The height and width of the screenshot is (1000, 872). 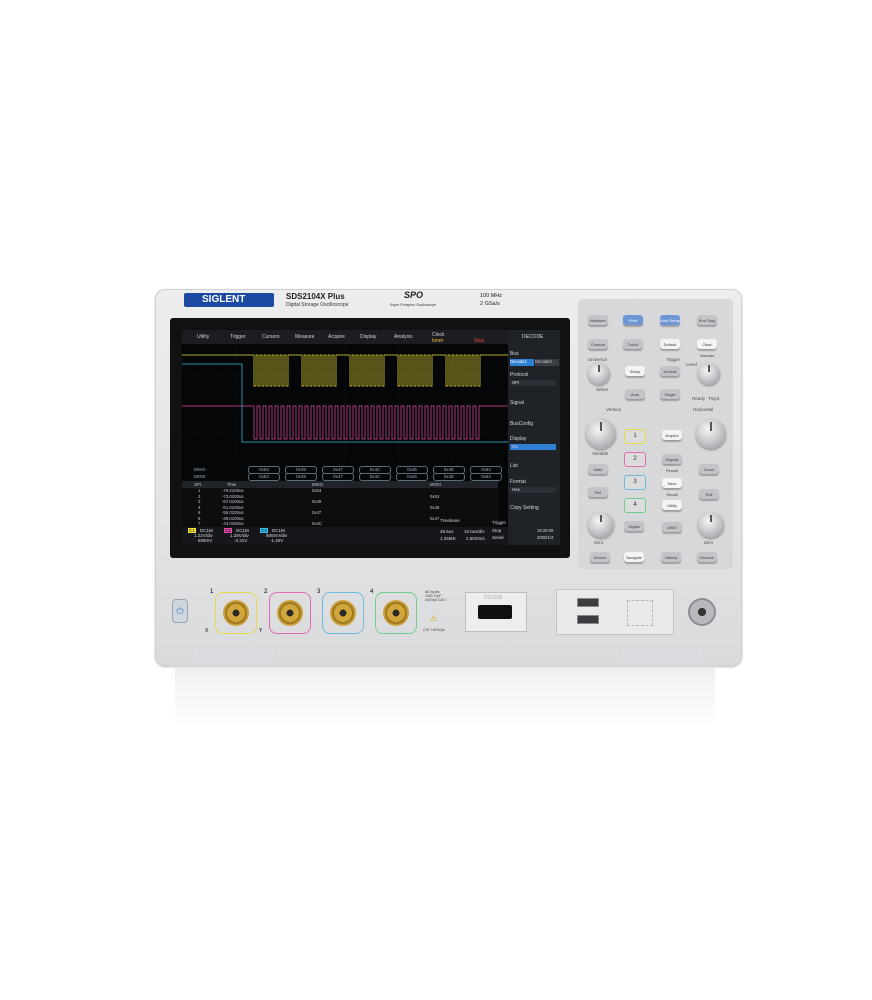 What do you see at coordinates (304, 337) in the screenshot?
I see `menu-measure: Measure` at bounding box center [304, 337].